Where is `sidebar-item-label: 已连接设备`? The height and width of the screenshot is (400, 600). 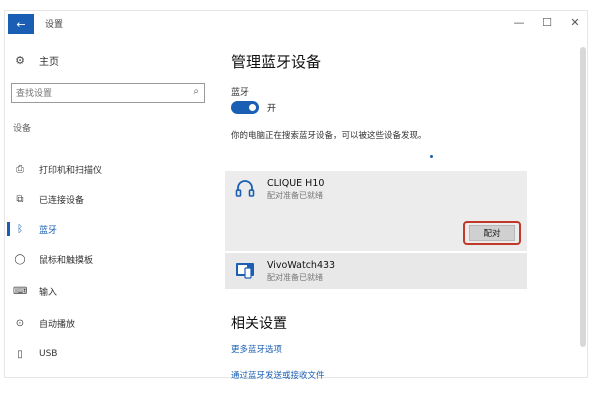 sidebar-item-label: 已连接设备 is located at coordinates (62, 200).